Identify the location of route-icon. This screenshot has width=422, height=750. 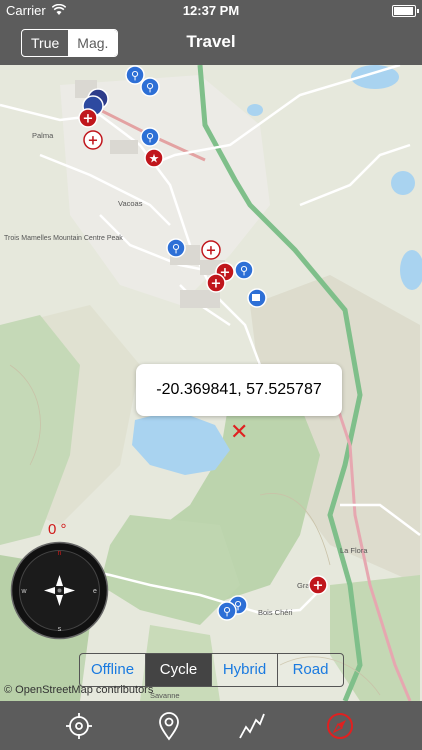
(252, 726).